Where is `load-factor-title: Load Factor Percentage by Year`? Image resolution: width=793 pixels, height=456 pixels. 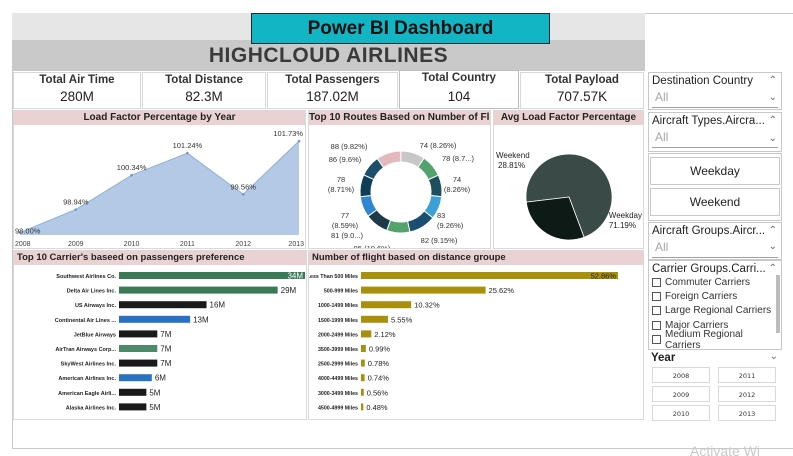 load-factor-title: Load Factor Percentage by Year is located at coordinates (159, 118).